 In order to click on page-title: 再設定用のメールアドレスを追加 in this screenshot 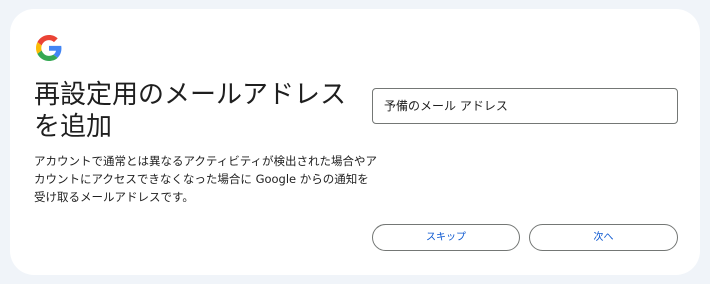, I will do `click(190, 111)`.